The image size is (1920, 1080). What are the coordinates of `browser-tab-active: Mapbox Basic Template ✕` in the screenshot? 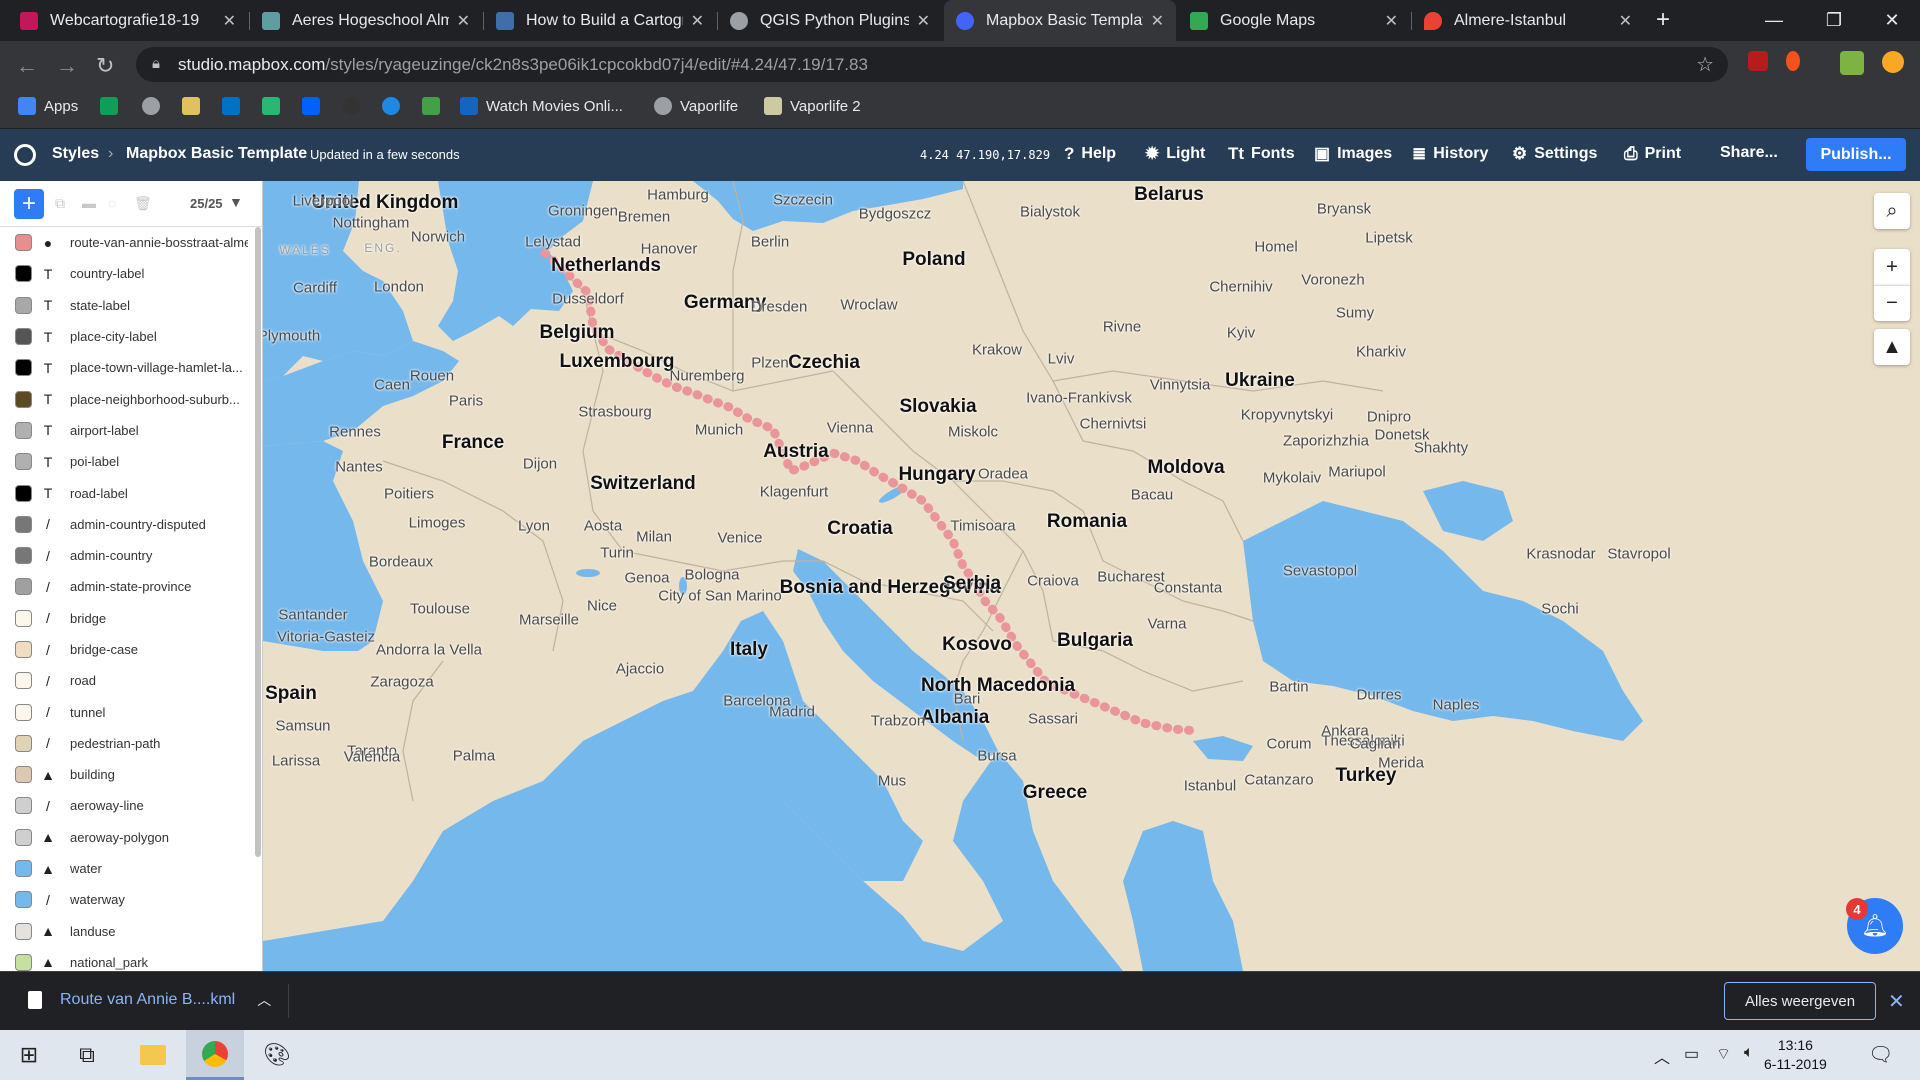 It's located at (1060, 20).